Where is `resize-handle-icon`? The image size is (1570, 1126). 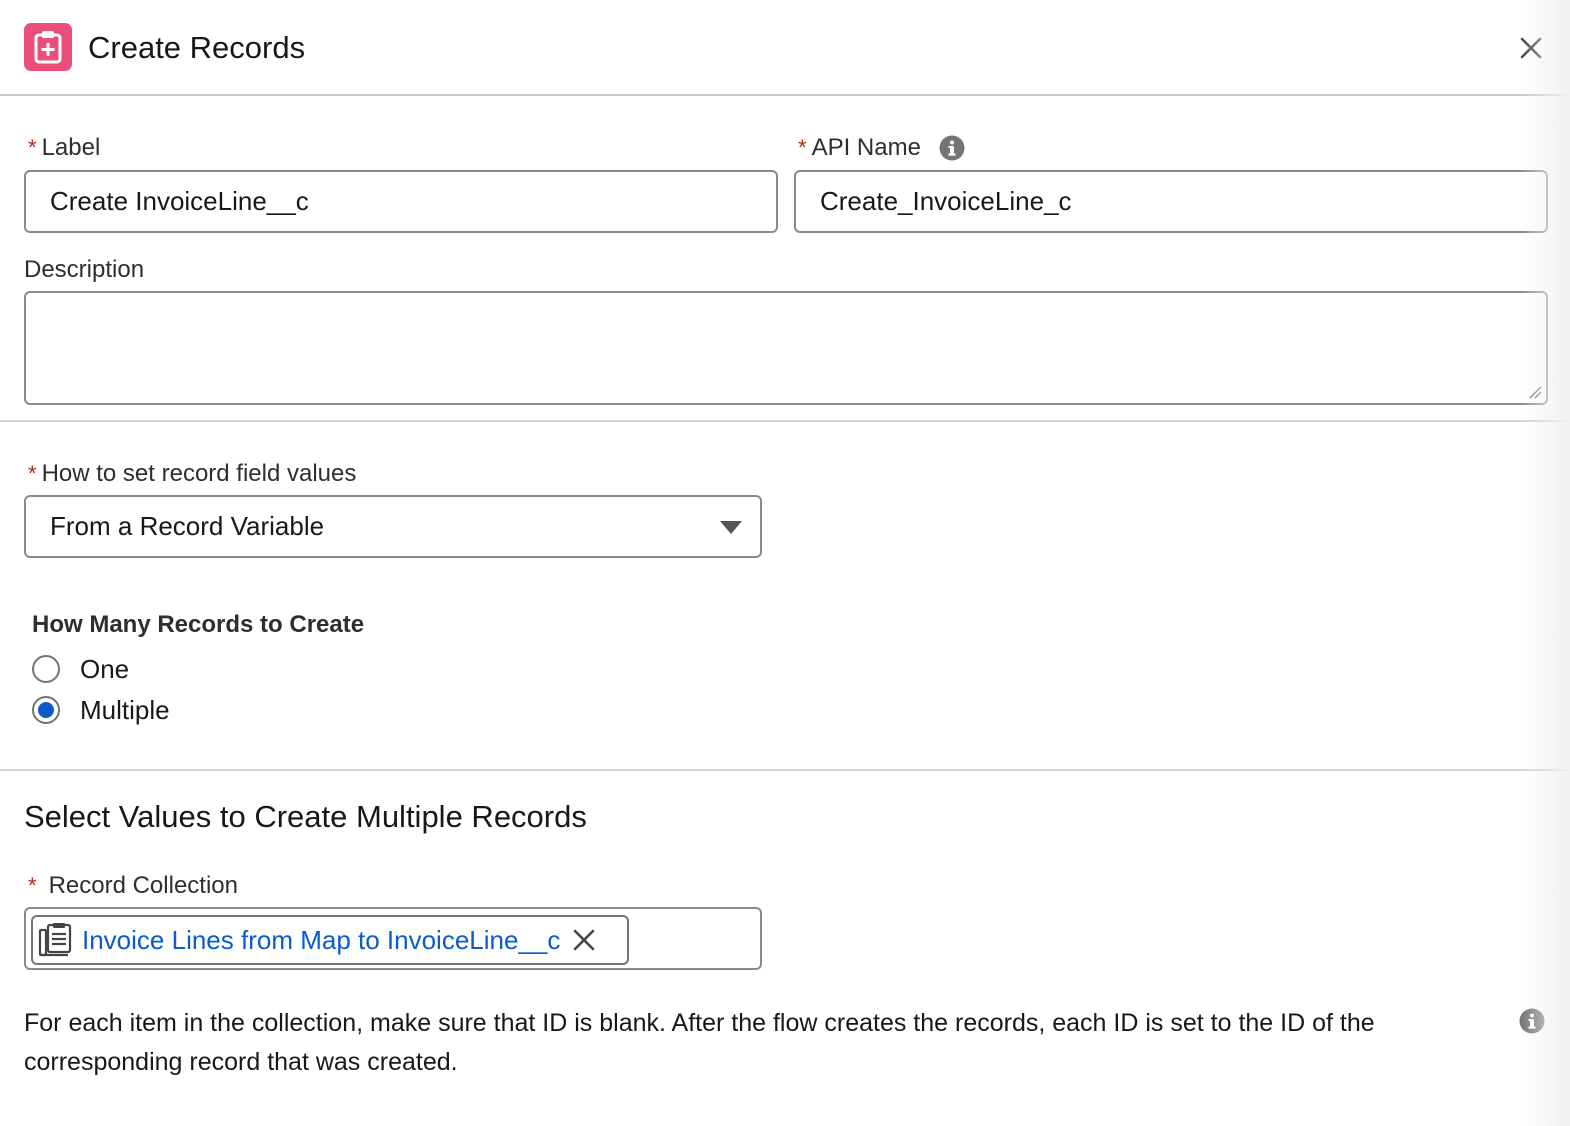
resize-handle-icon is located at coordinates (1534, 391).